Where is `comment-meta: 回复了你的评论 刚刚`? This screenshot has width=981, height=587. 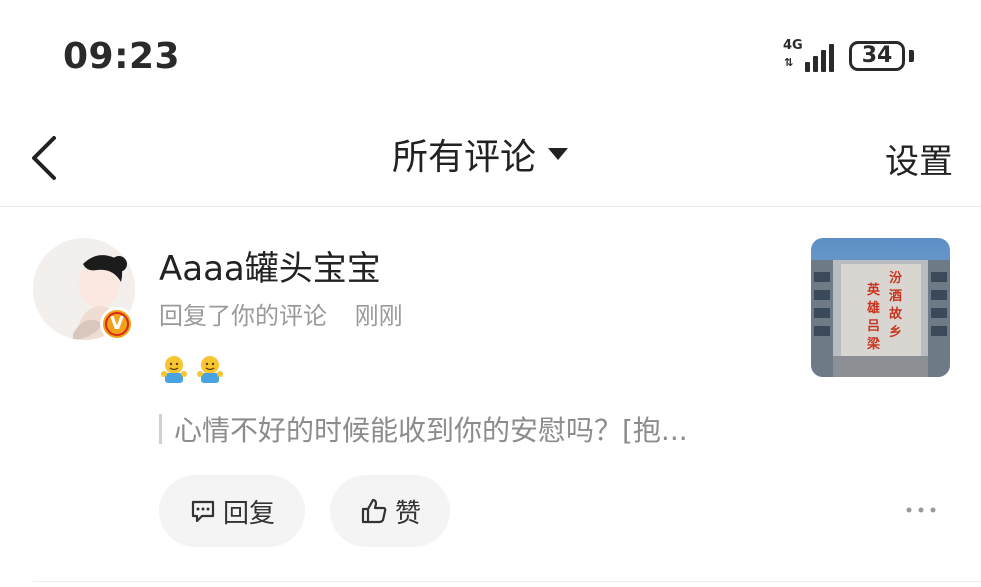 comment-meta: 回复了你的评论 刚刚 is located at coordinates (281, 313).